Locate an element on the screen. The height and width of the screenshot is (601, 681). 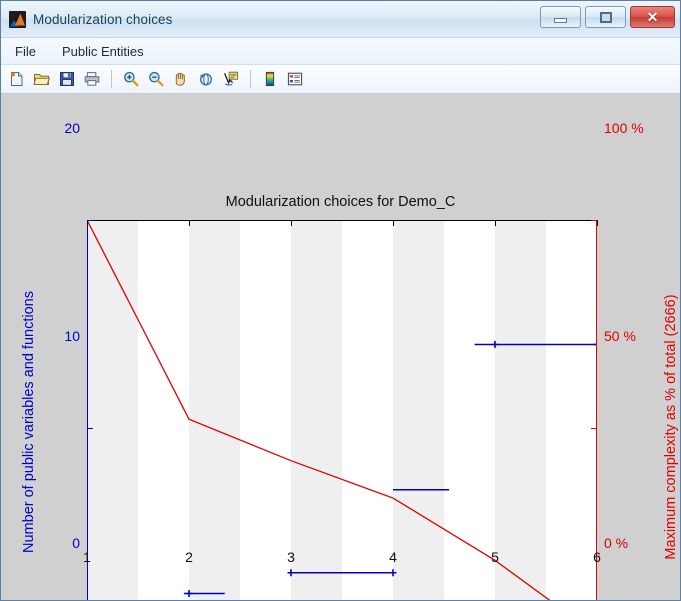
pan-hand-icon is located at coordinates (180, 79).